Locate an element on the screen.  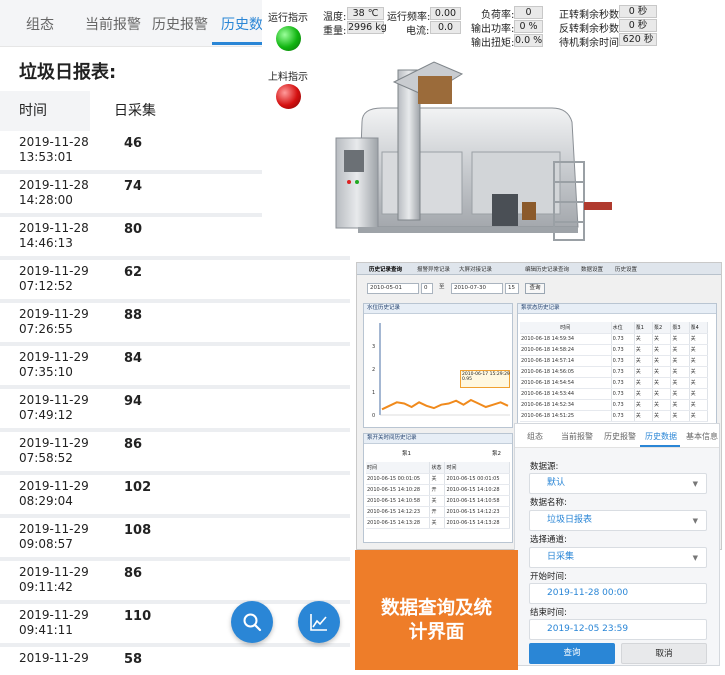
data-name-value: 垃圾日报表 is located at coordinates (570, 520).